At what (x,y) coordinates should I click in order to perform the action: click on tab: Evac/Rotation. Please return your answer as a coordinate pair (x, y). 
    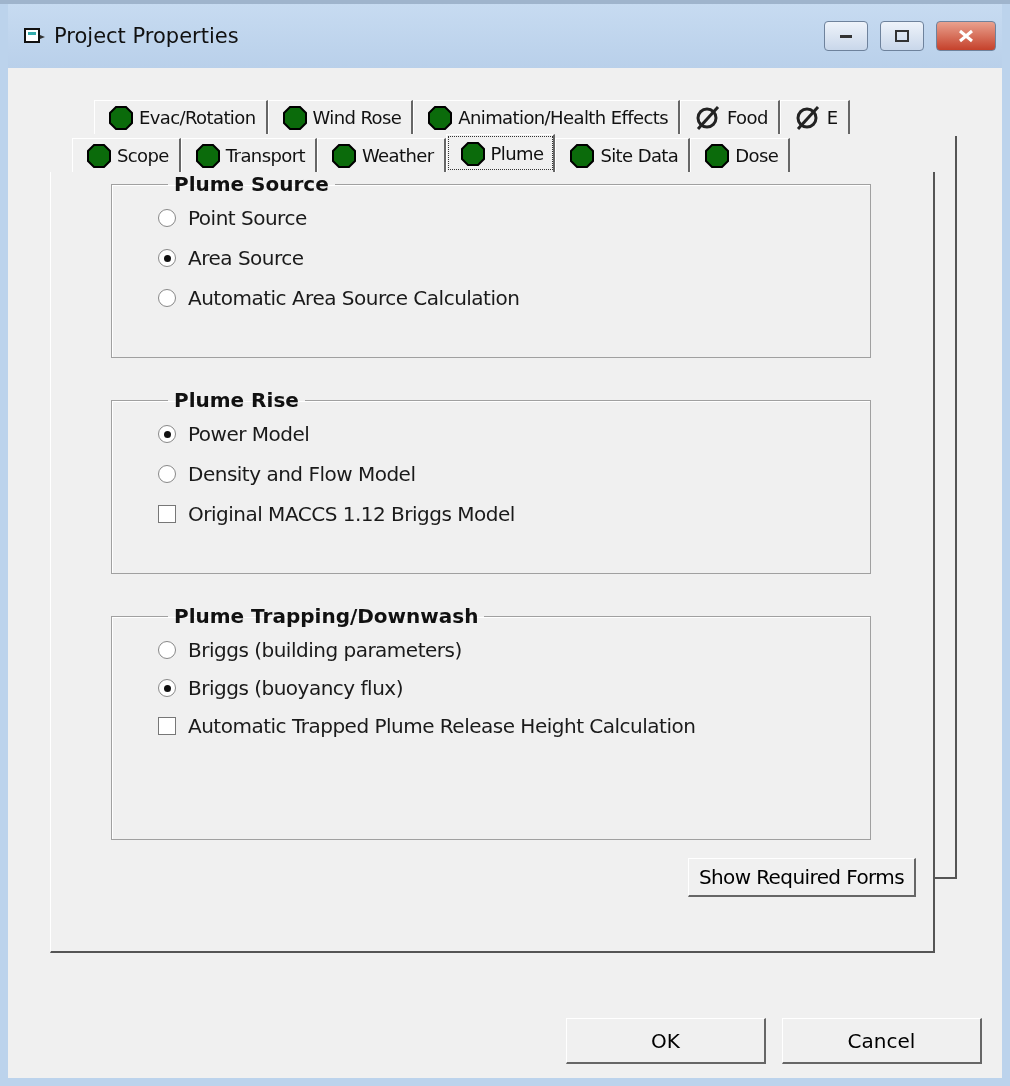
    Looking at the image, I should click on (181, 117).